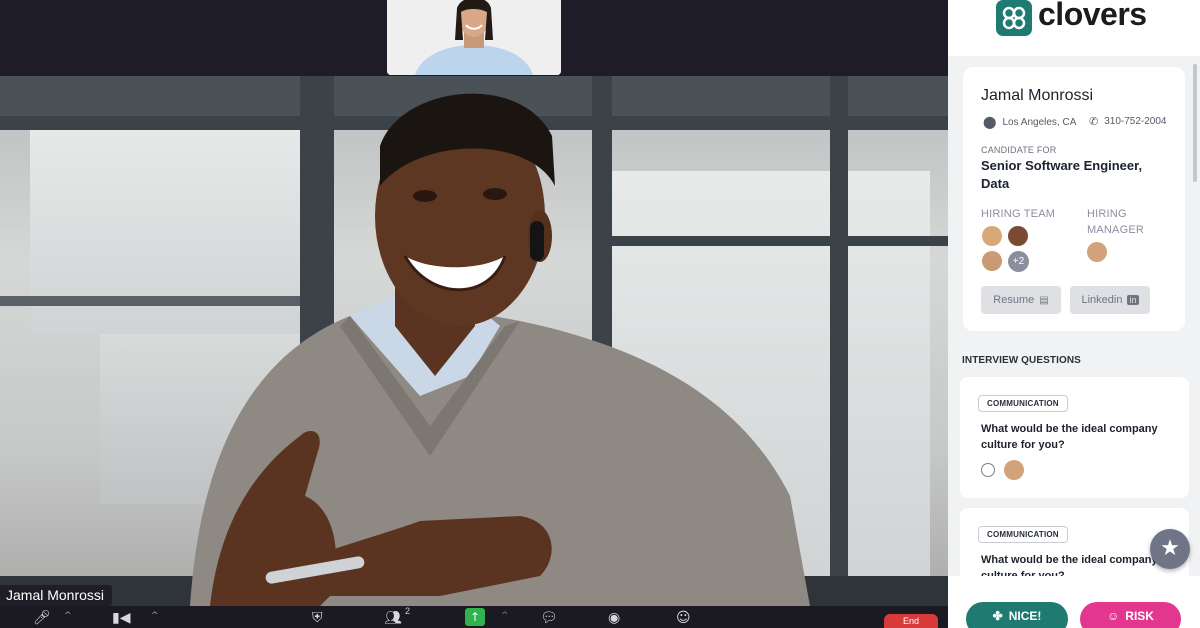  I want to click on security-icon: ⛨, so click(317, 618).